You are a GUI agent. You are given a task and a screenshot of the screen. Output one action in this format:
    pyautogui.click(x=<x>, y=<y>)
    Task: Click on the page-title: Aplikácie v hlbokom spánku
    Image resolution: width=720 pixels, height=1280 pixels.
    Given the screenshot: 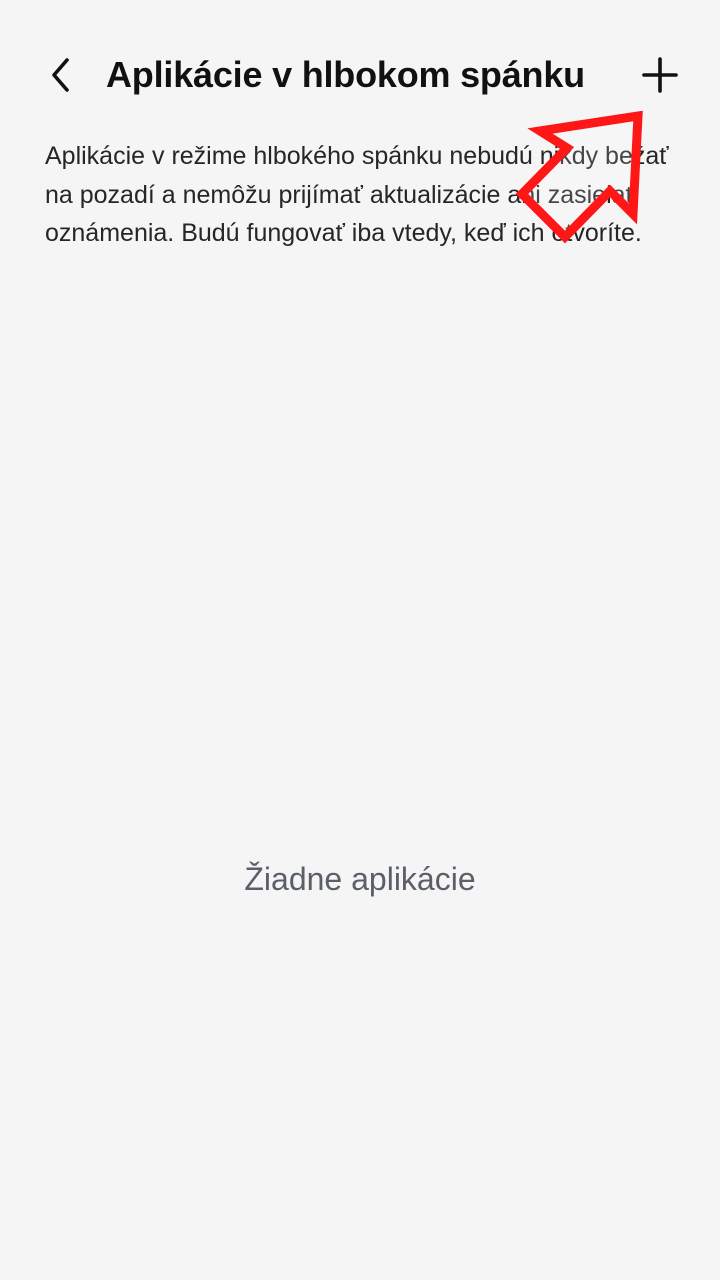 What is the action you would take?
    pyautogui.click(x=345, y=74)
    